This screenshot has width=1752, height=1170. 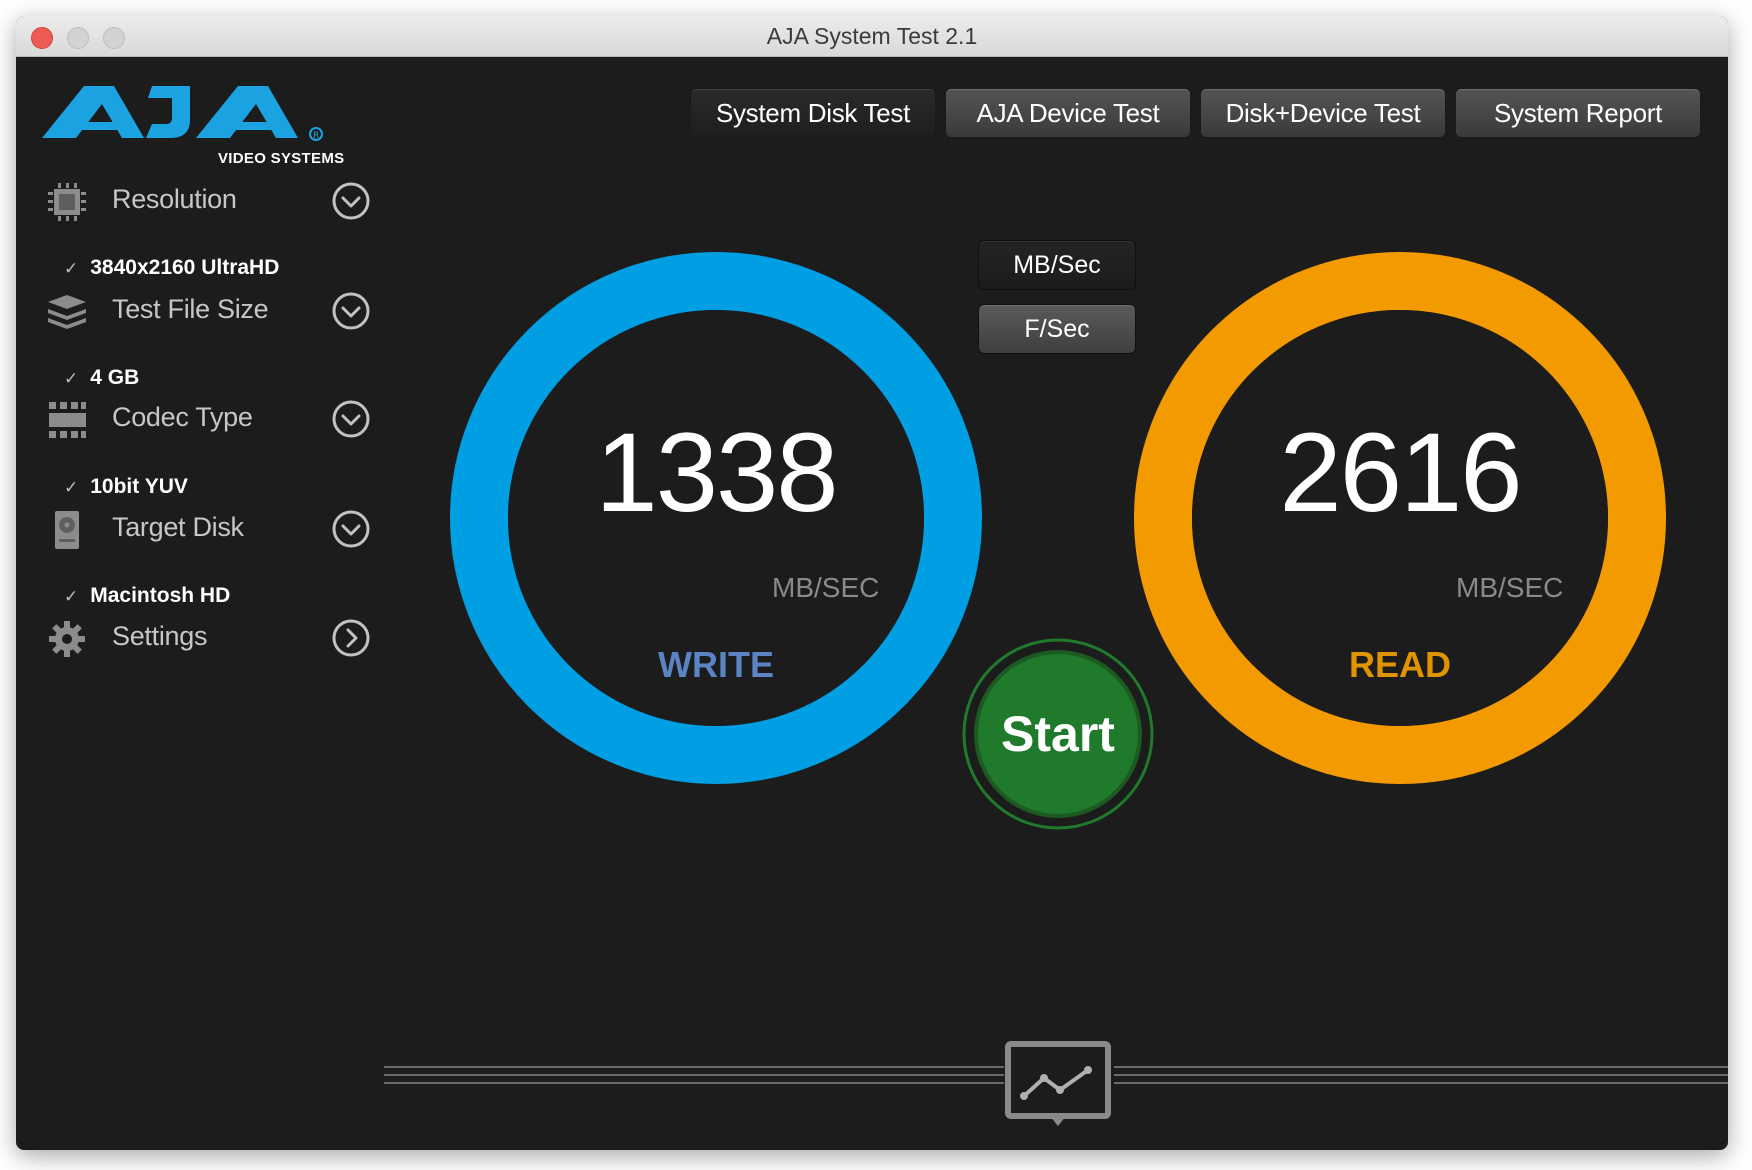 What do you see at coordinates (67, 530) in the screenshot?
I see `hard-disk-icon` at bounding box center [67, 530].